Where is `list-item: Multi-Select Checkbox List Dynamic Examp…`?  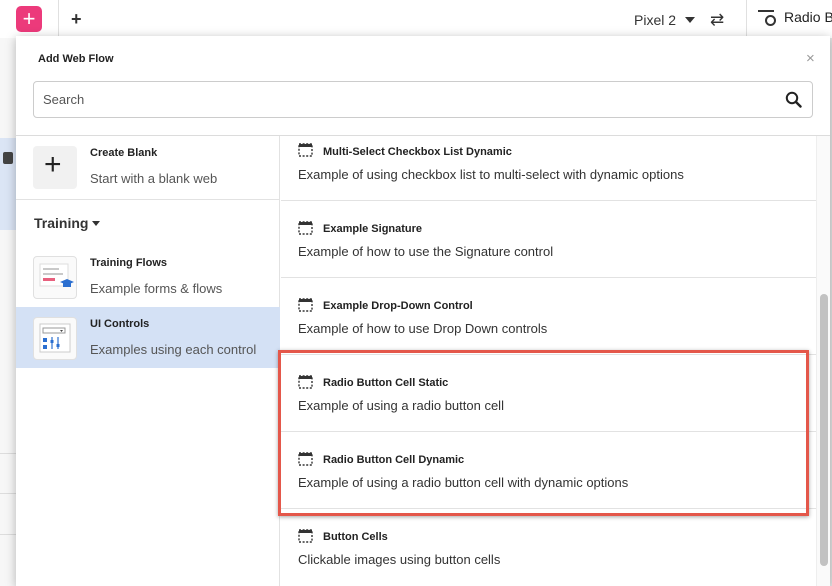
list-item: Multi-Select Checkbox List Dynamic Examp… is located at coordinates (548, 168).